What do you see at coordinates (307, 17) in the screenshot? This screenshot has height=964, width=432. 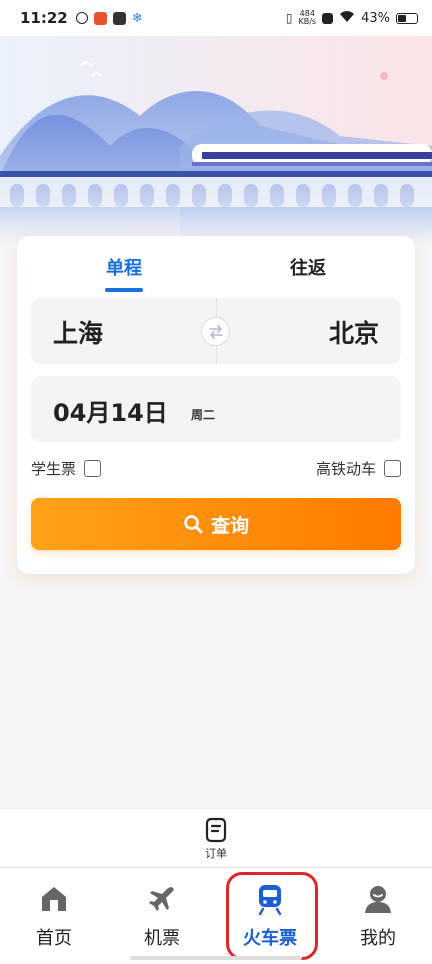 I see `network-speed: 484 KB/s` at bounding box center [307, 17].